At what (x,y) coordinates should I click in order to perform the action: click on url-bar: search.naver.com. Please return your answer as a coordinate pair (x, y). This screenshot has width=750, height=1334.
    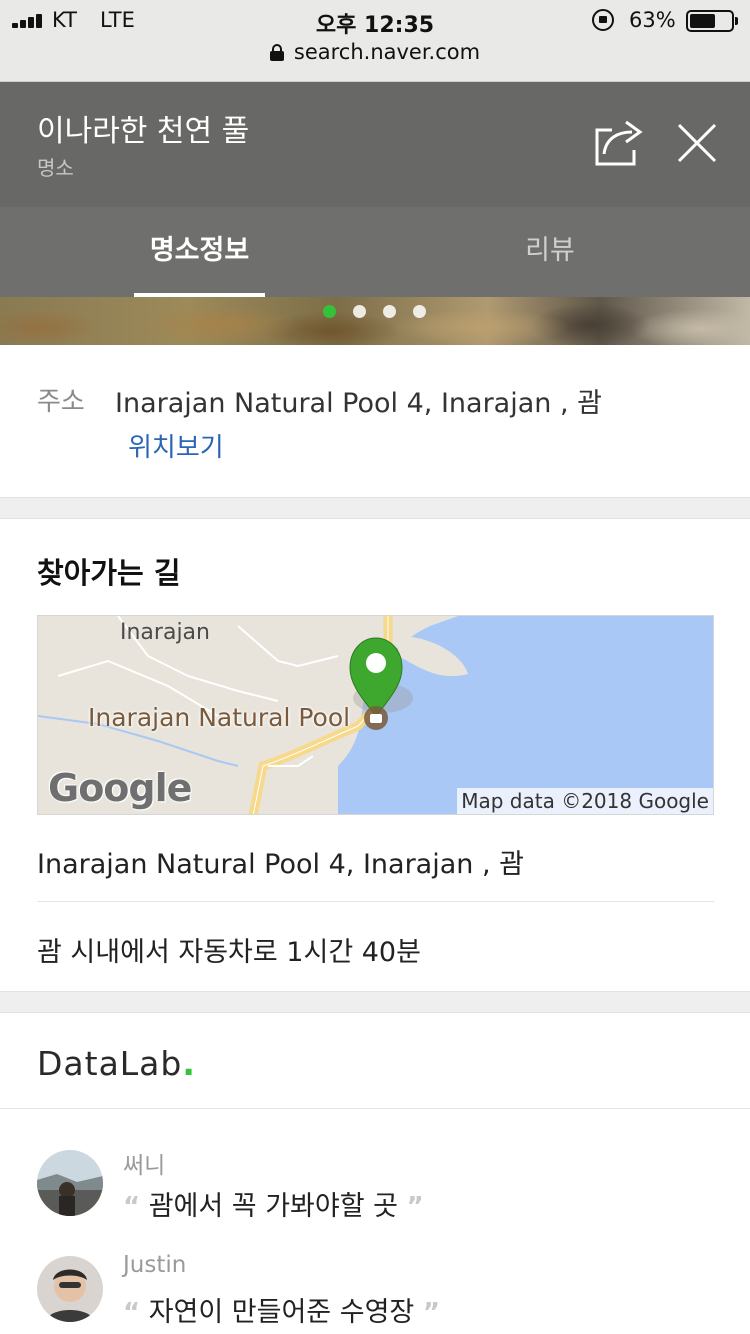
    Looking at the image, I should click on (375, 61).